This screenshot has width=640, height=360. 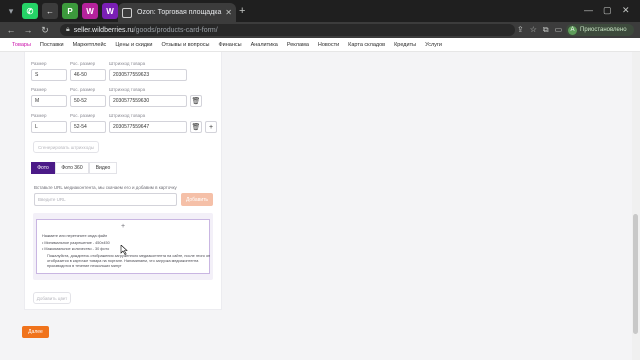 I want to click on profile-status: Приостановлено, so click(x=603, y=30).